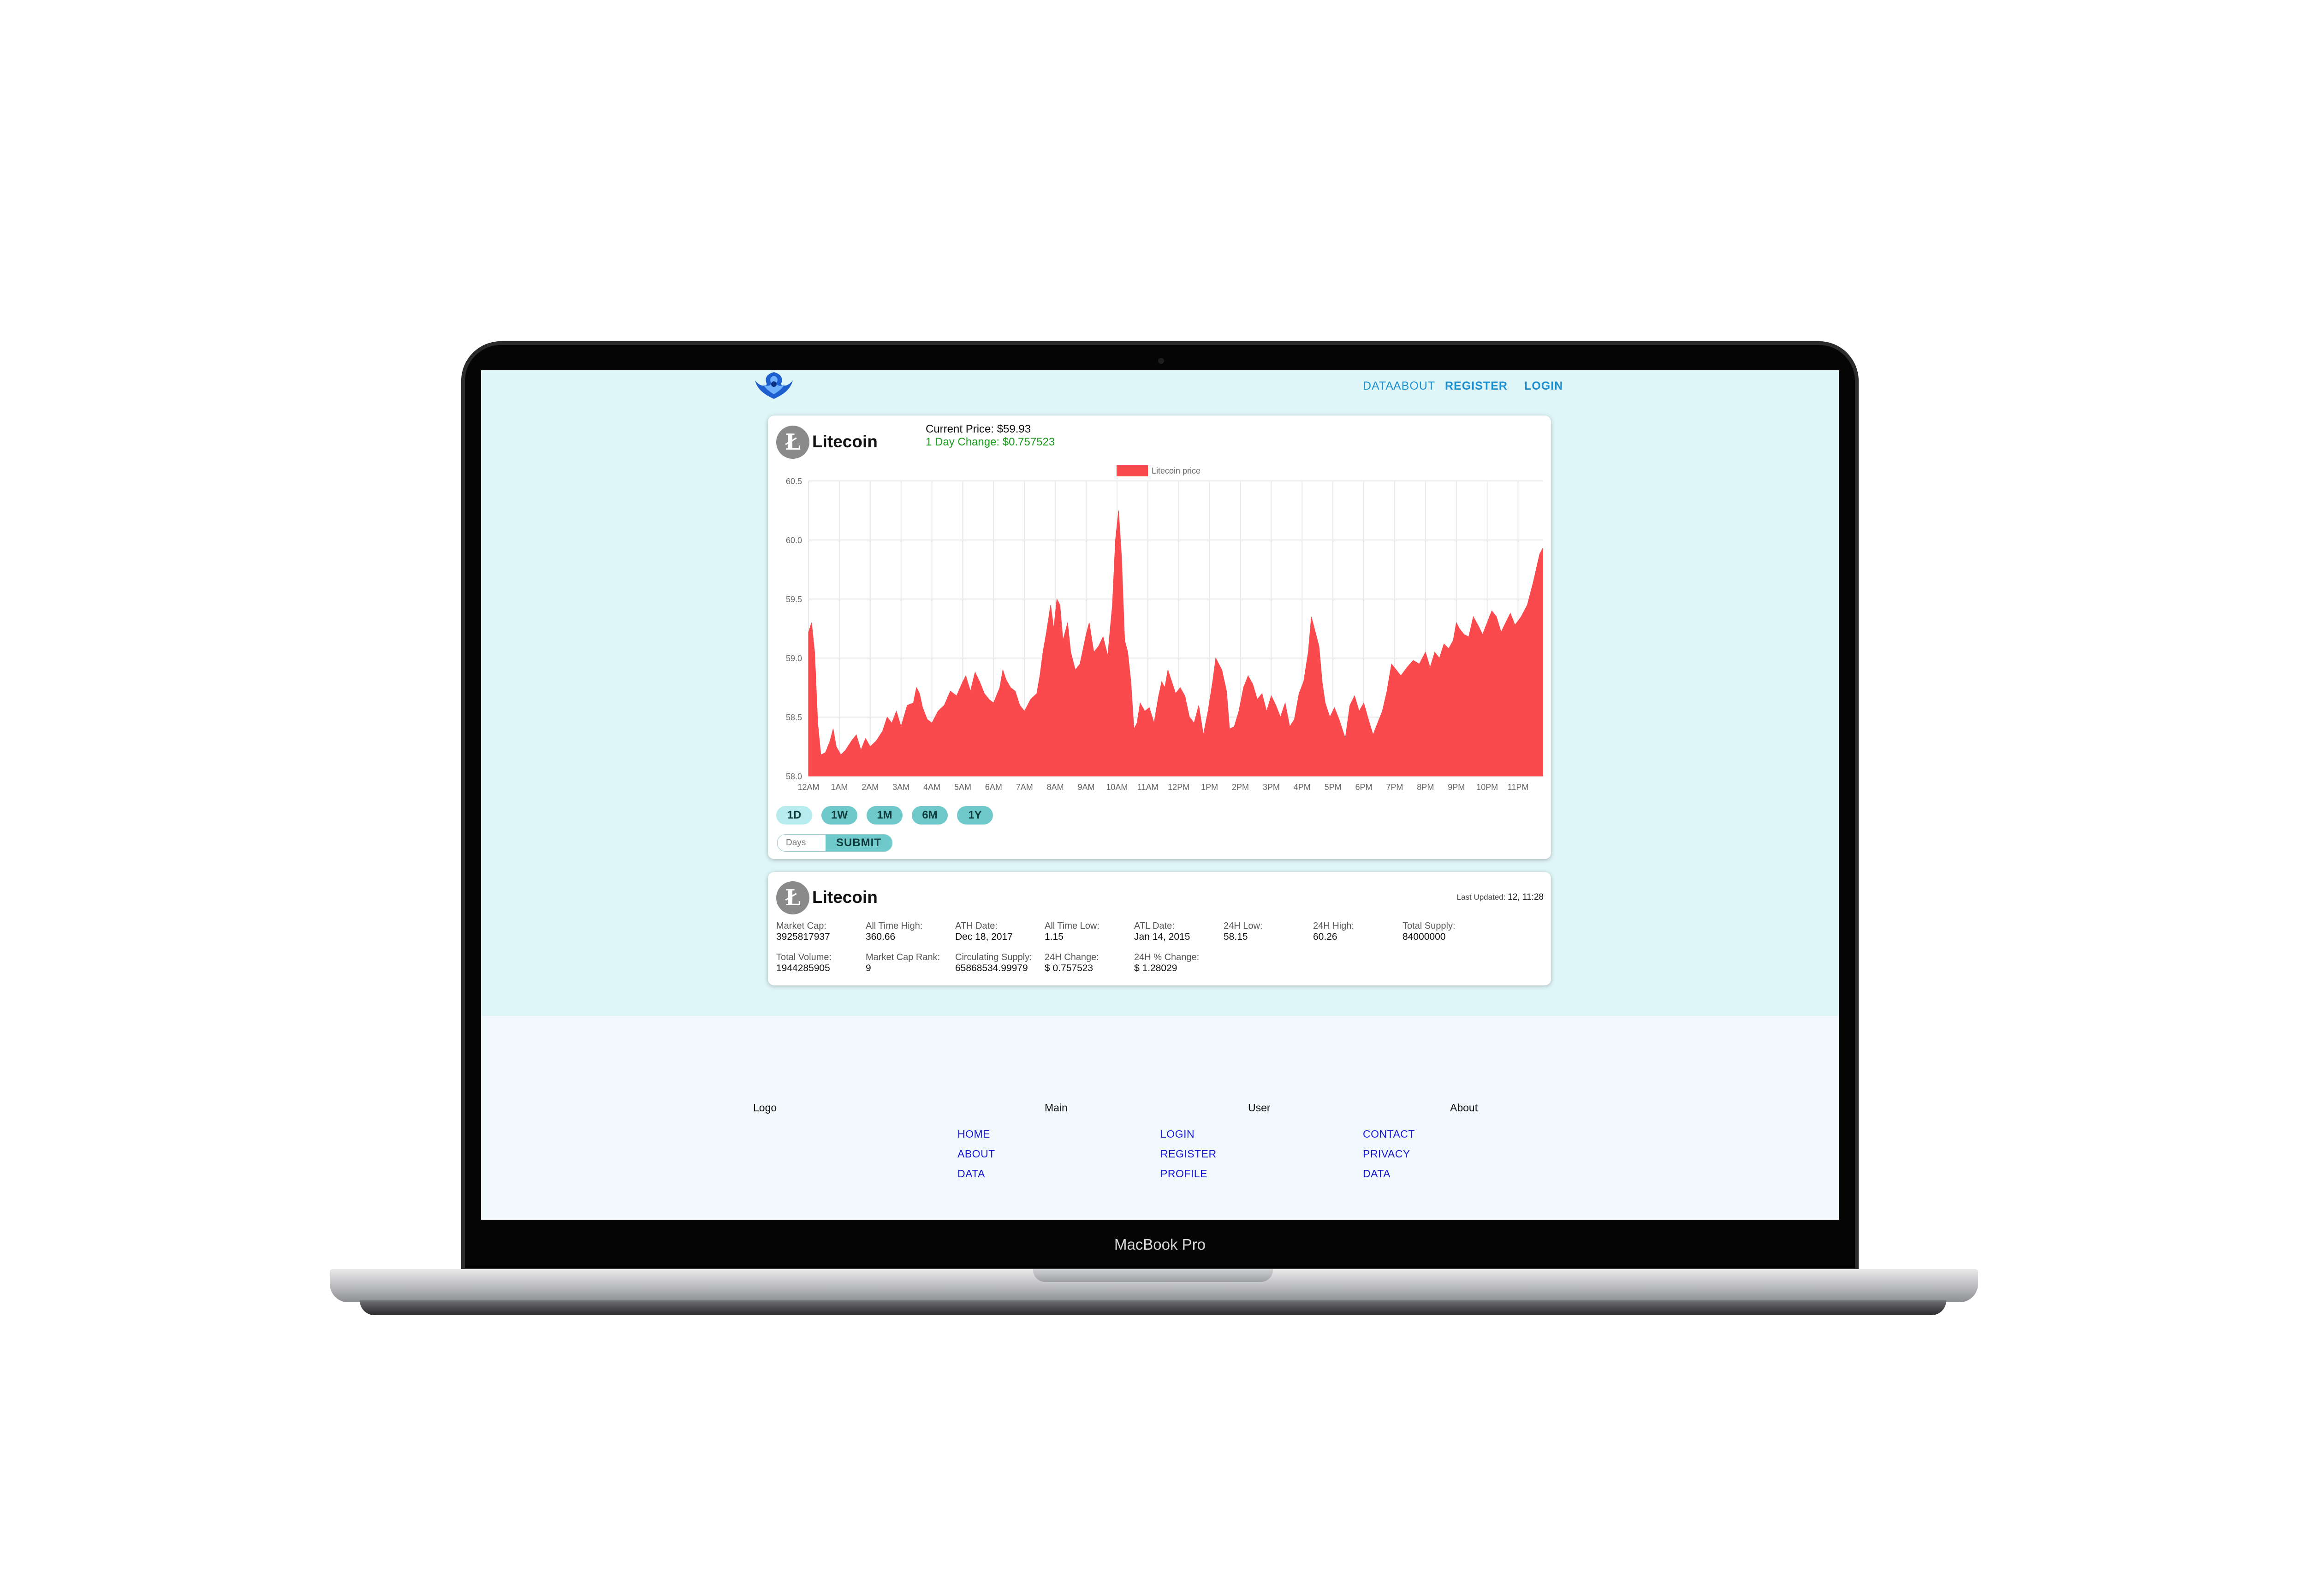  What do you see at coordinates (931, 787) in the screenshot?
I see `x-tick-label: 4AM` at bounding box center [931, 787].